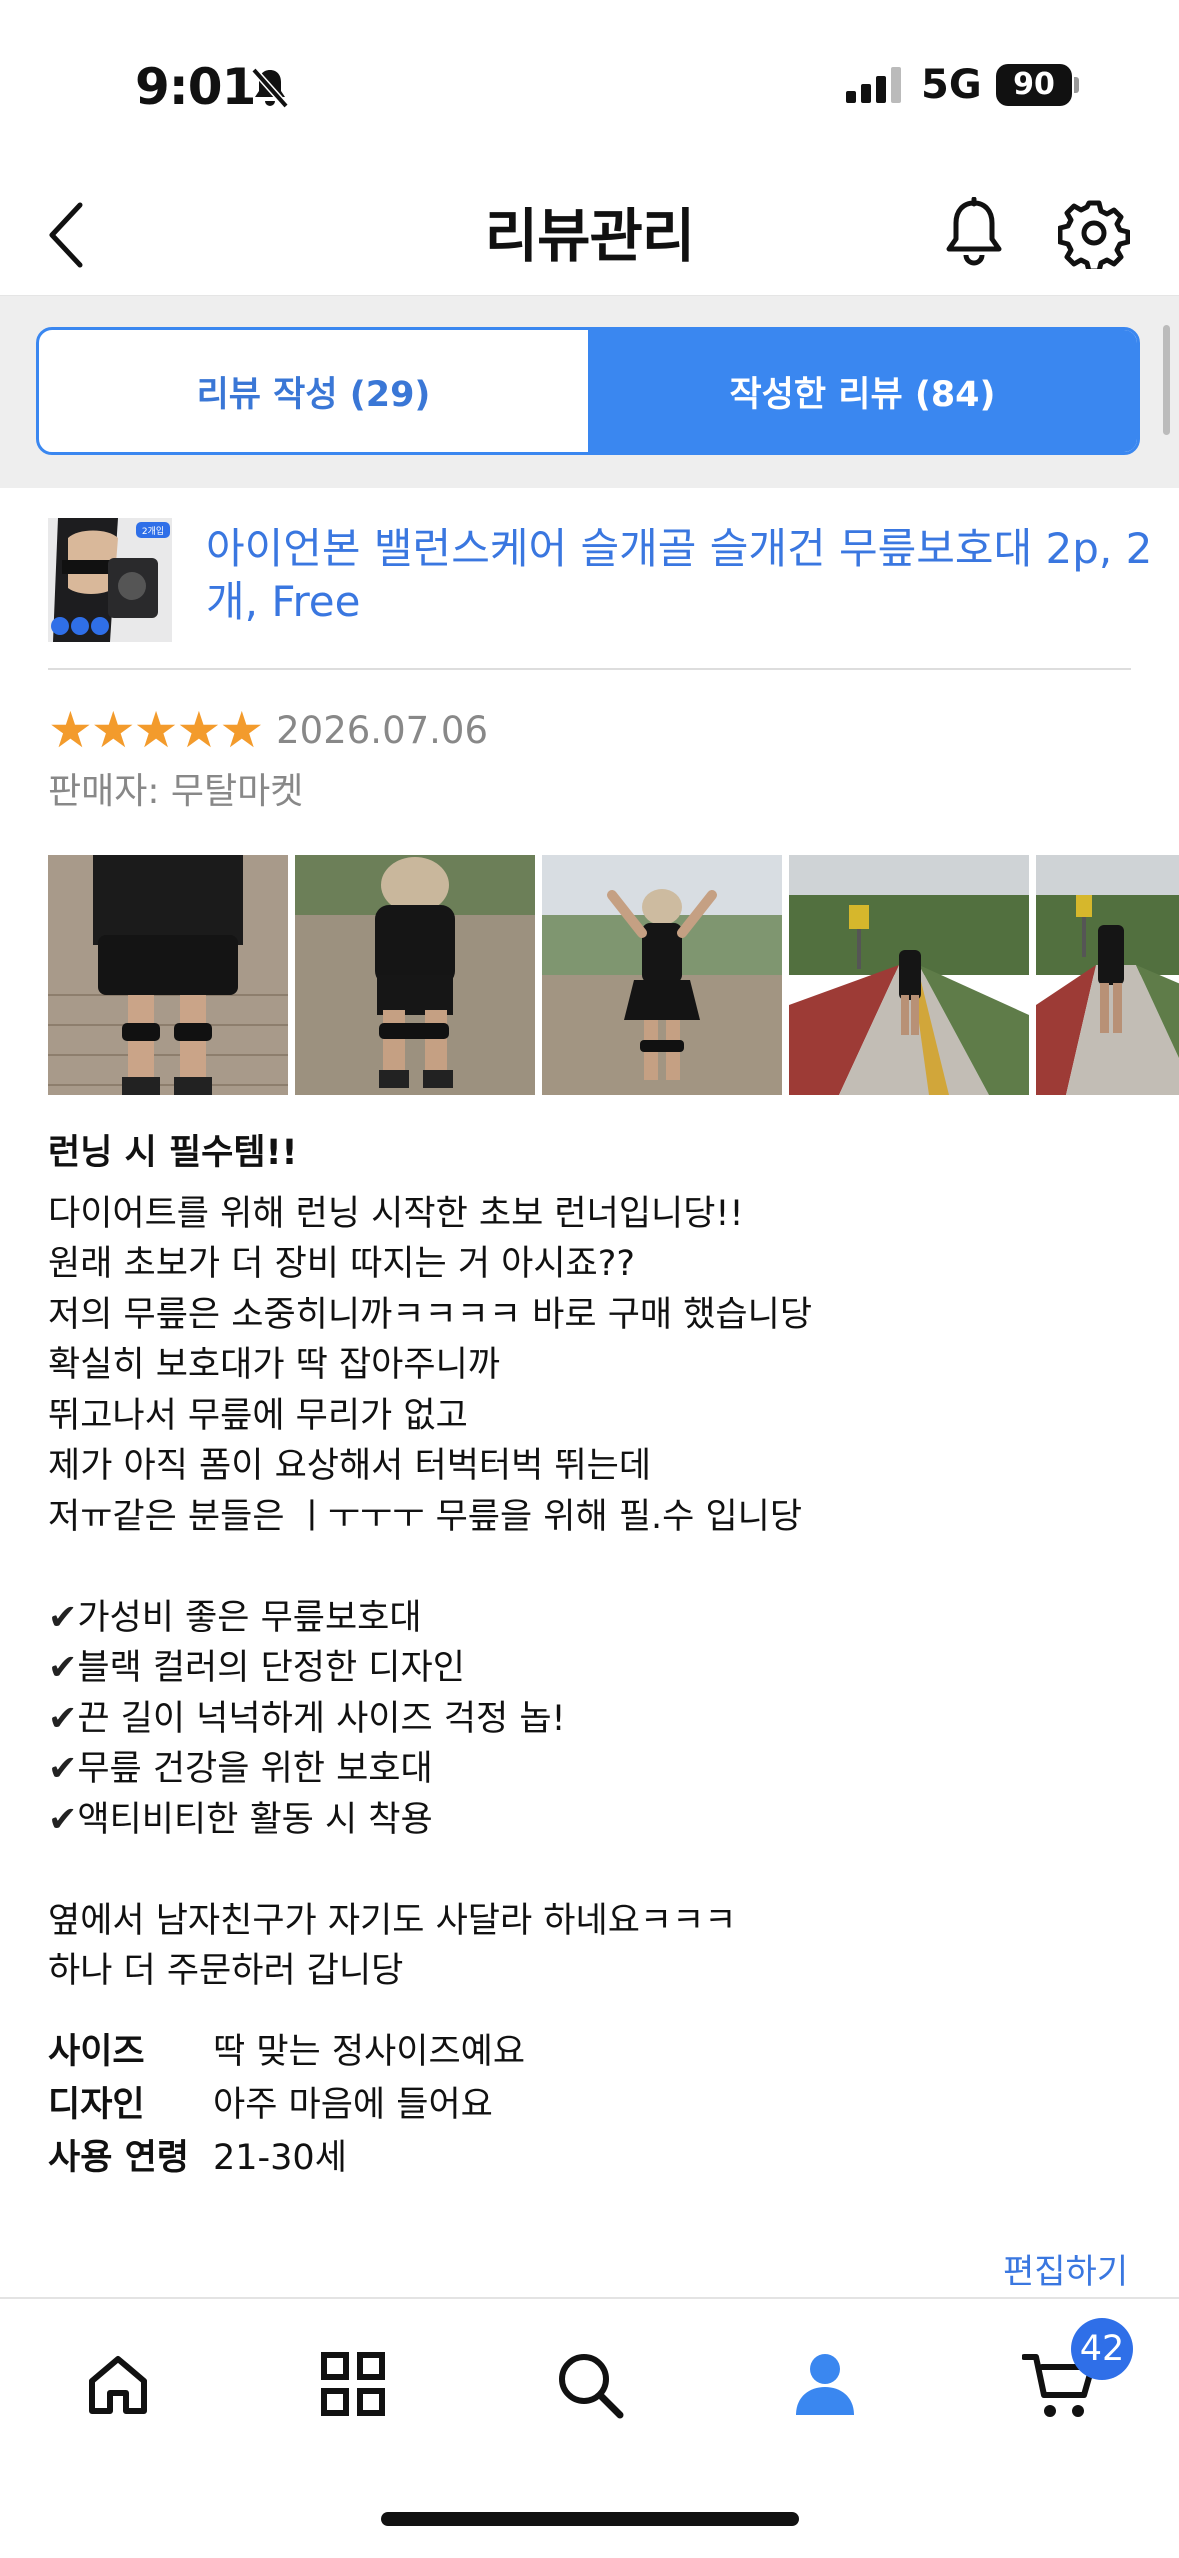 This screenshot has height=2558, width=1179. I want to click on cart-count-badge: 42, so click(1102, 2349).